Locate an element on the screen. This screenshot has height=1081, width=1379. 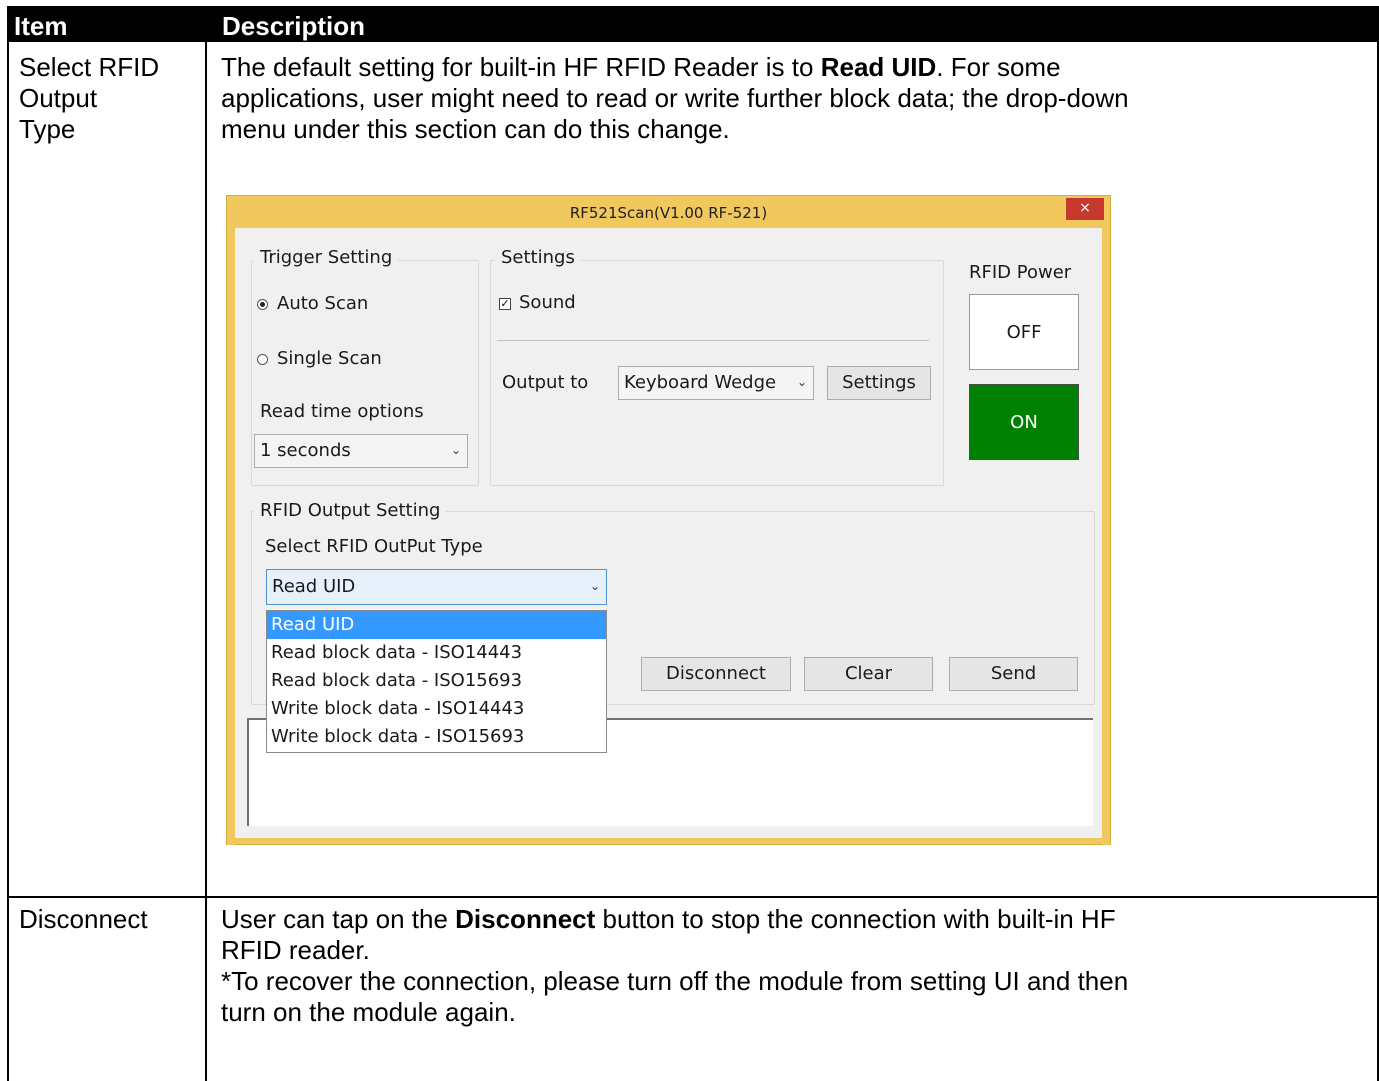
row-item-select-rfid-output-type: Select RFID Output Type is located at coordinates (89, 98).